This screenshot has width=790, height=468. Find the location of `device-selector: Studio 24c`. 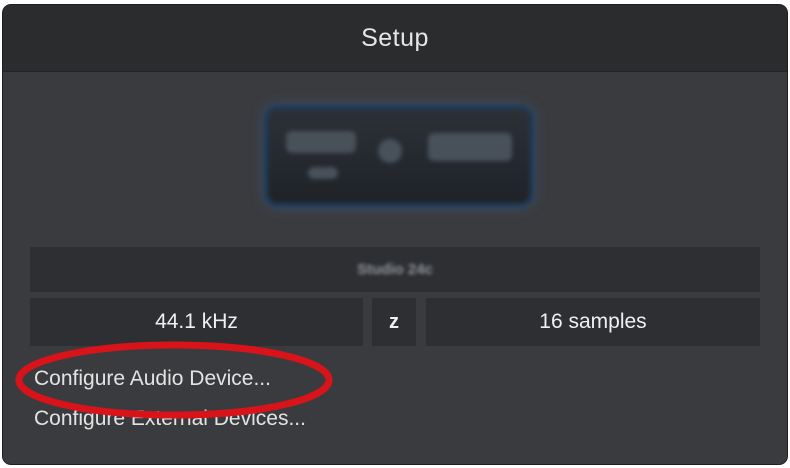

device-selector: Studio 24c is located at coordinates (395, 269).